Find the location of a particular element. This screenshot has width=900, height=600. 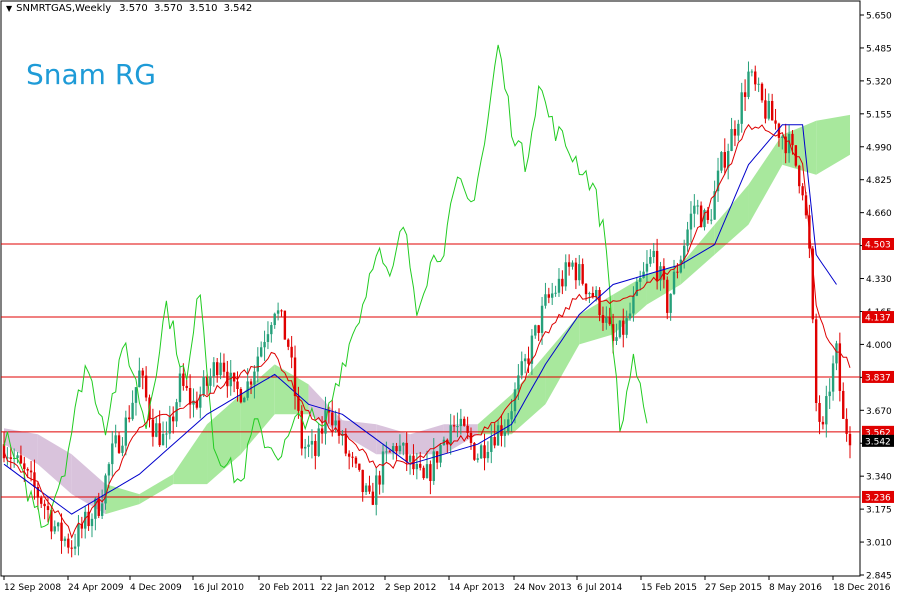

x-tick-label: 8 May 2016 is located at coordinates (795, 588).